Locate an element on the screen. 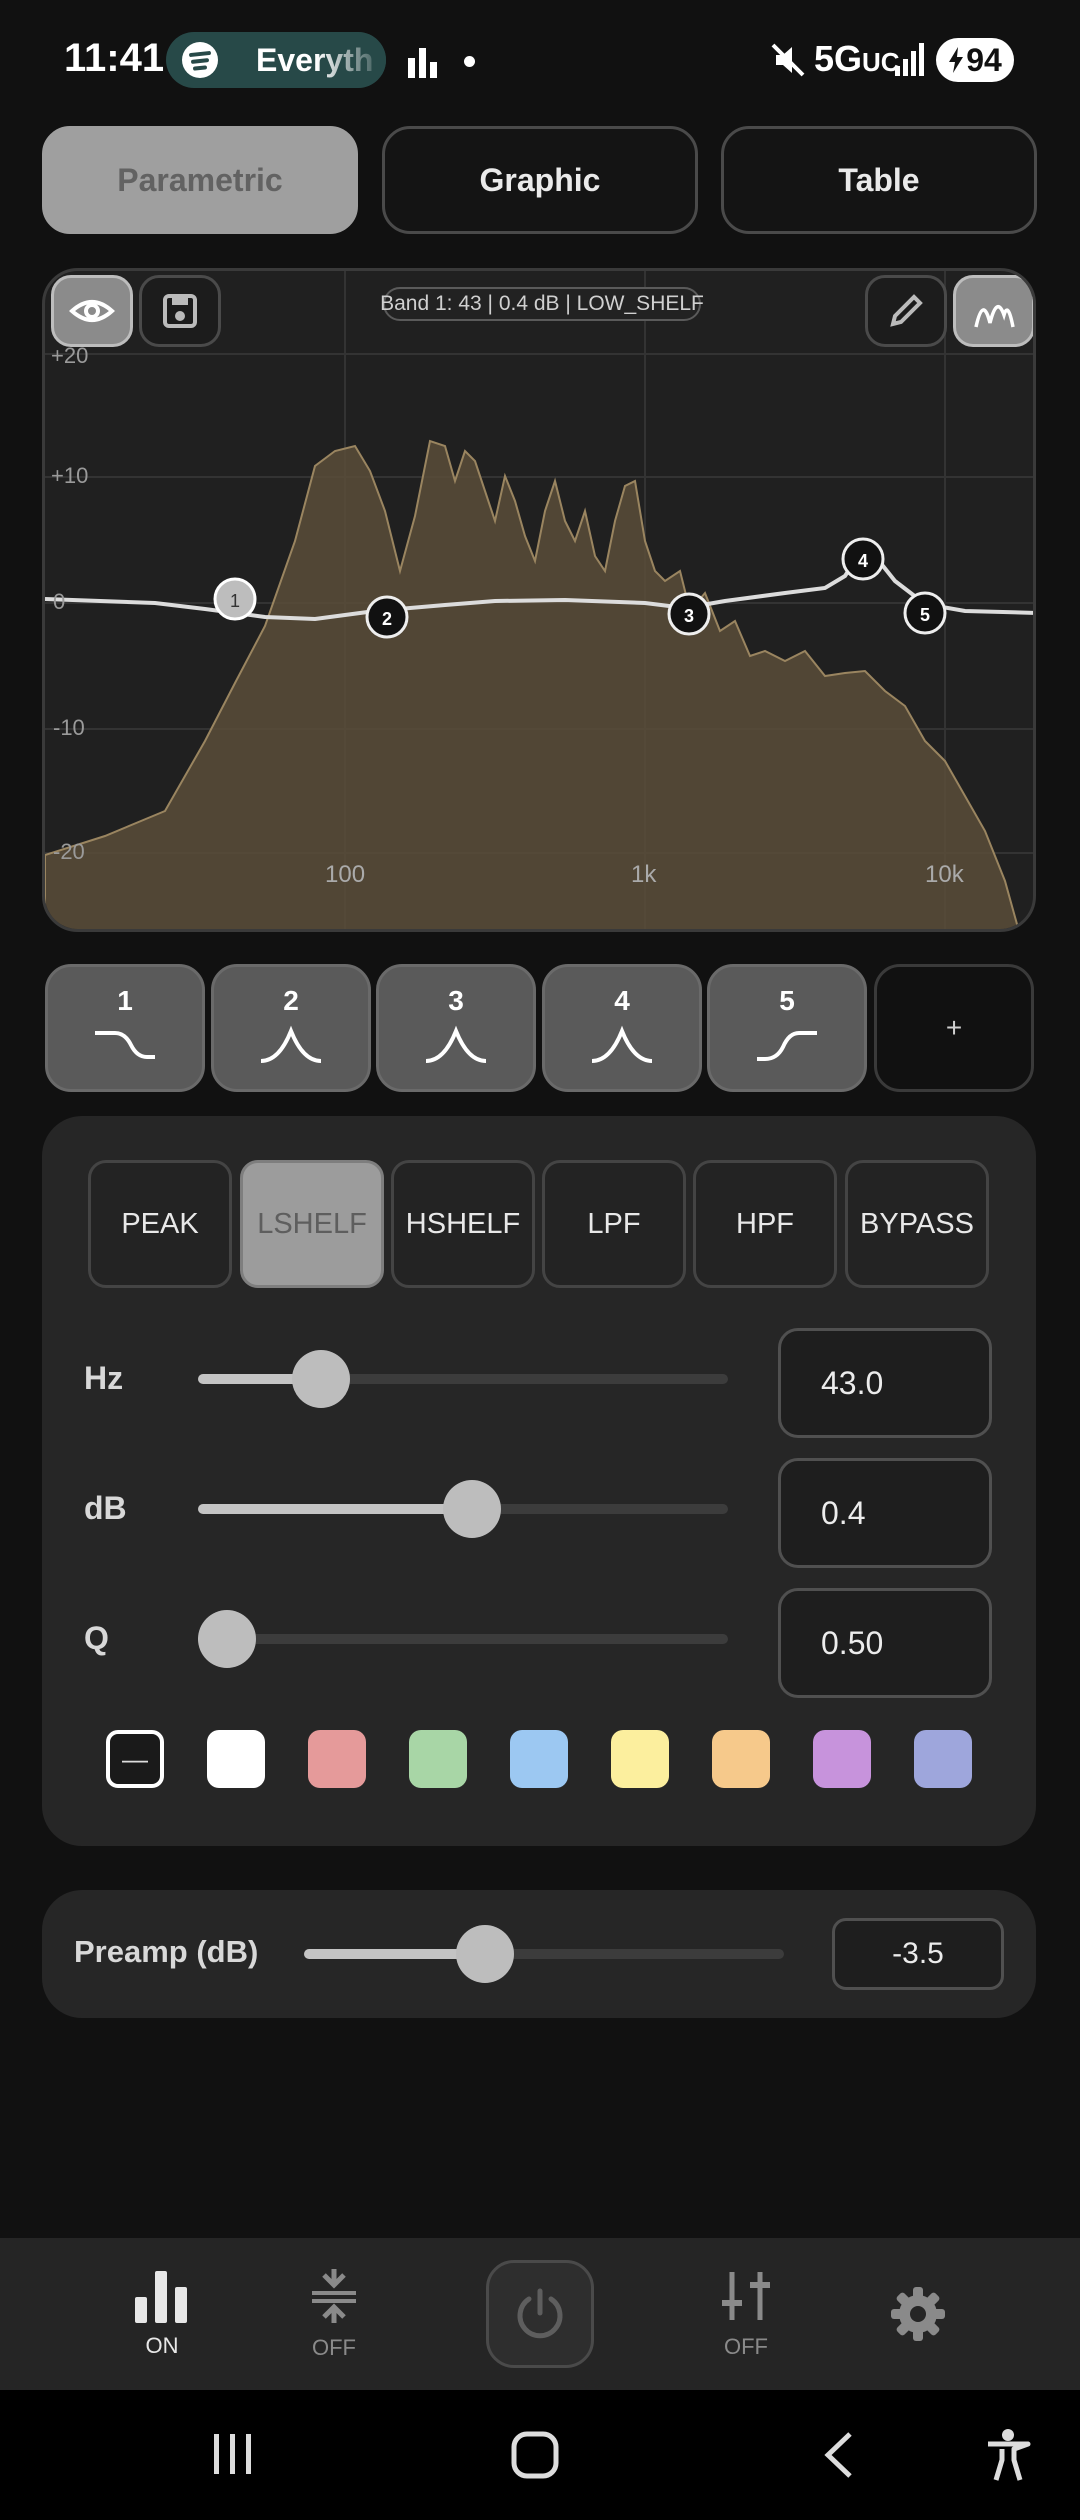 Image resolution: width=1080 pixels, height=2520 pixels. x-label-1k: 1k is located at coordinates (644, 874).